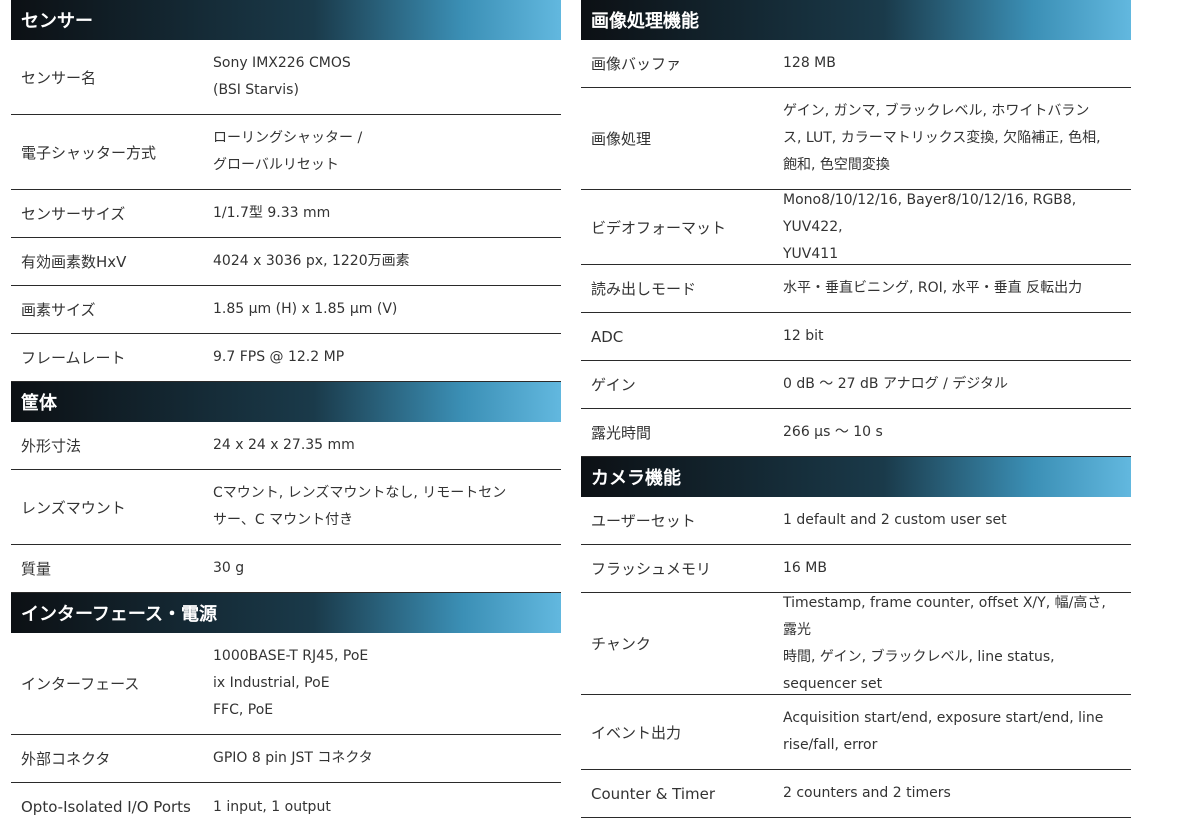  Describe the element at coordinates (867, 793) in the screenshot. I see `spec-value: 2 counters and 2 timers` at that location.